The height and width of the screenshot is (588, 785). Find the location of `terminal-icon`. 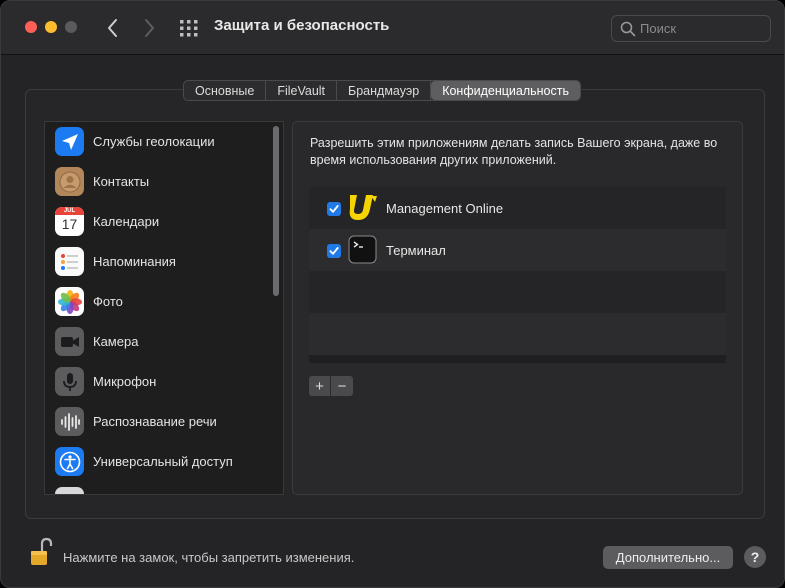

terminal-icon is located at coordinates (362, 249).